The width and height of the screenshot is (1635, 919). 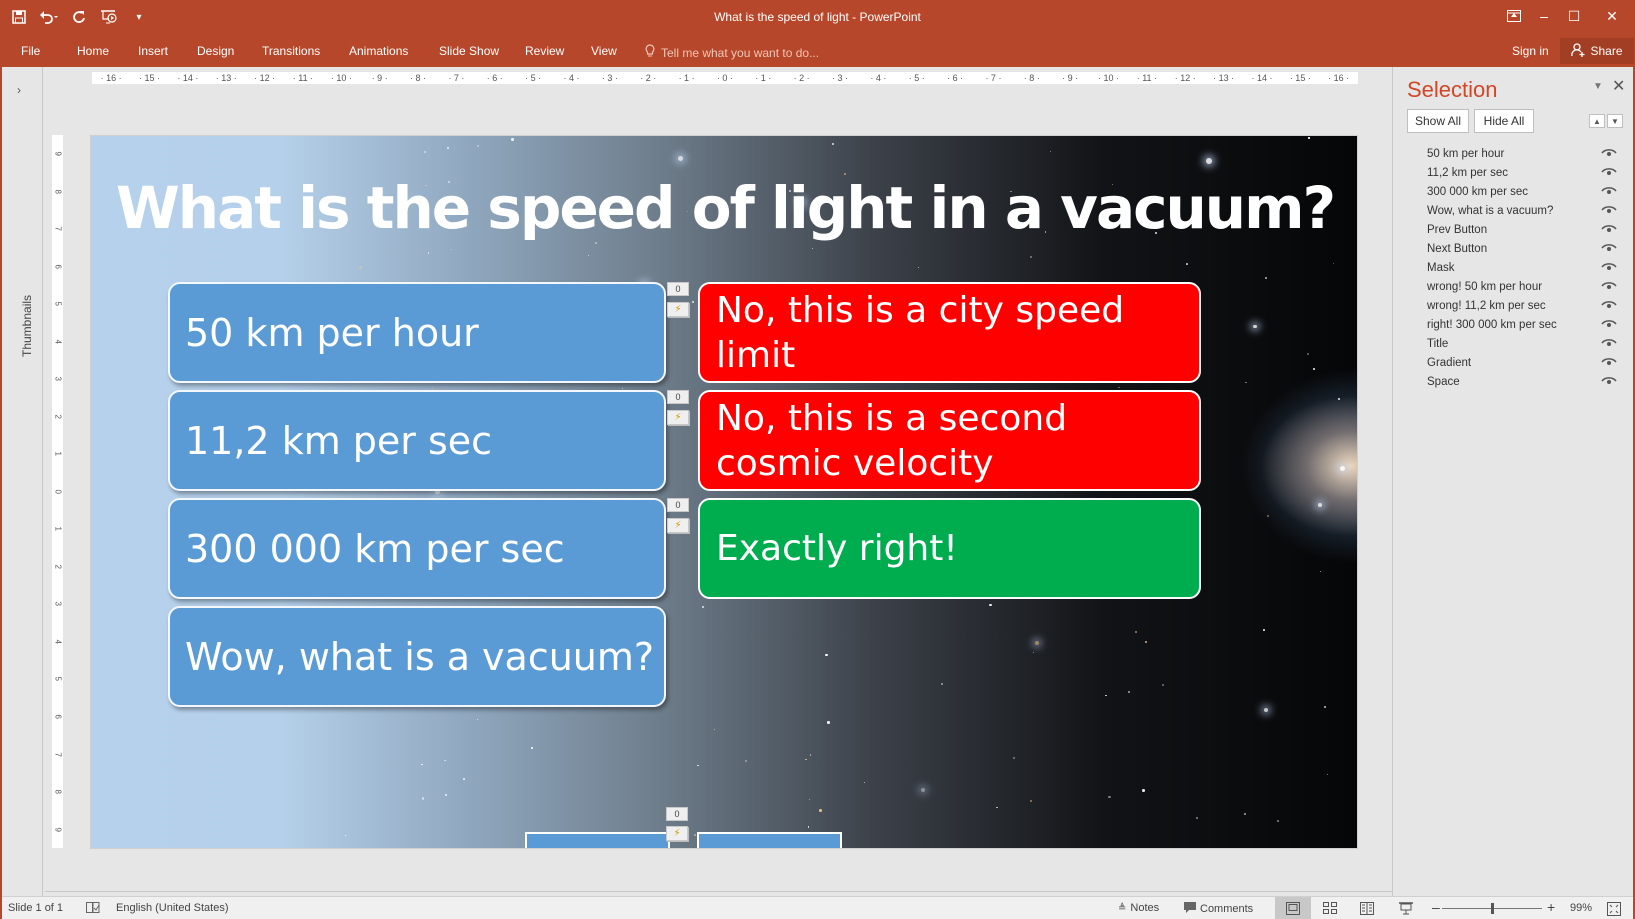 What do you see at coordinates (417, 332) in the screenshot?
I see `answer-button-1: 50 km per hour` at bounding box center [417, 332].